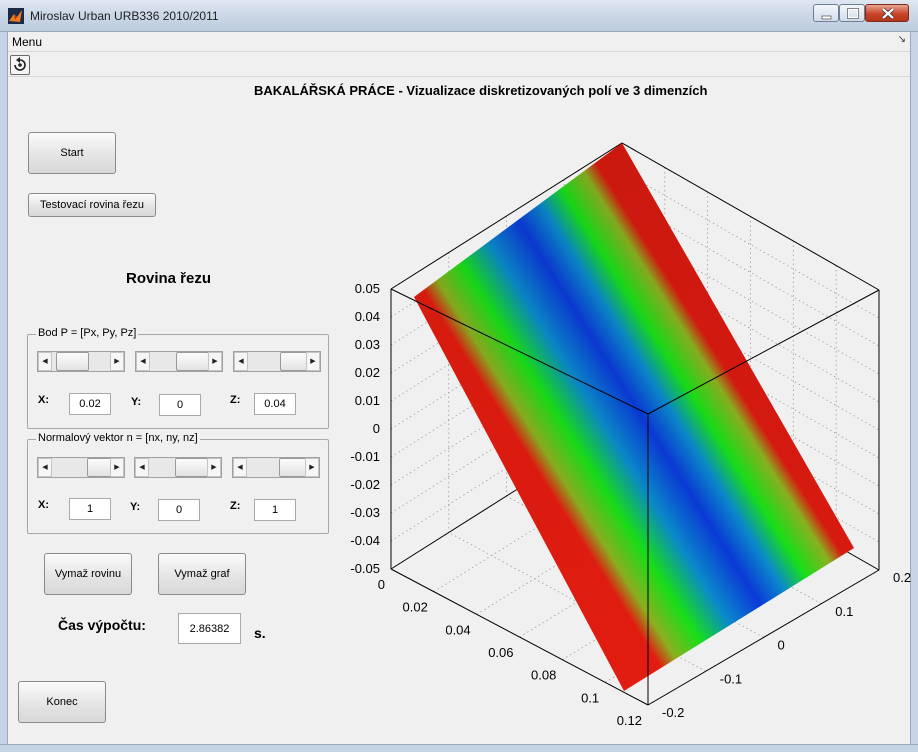 This screenshot has width=918, height=752. I want to click on z-tick-label: 0.01, so click(367, 400).